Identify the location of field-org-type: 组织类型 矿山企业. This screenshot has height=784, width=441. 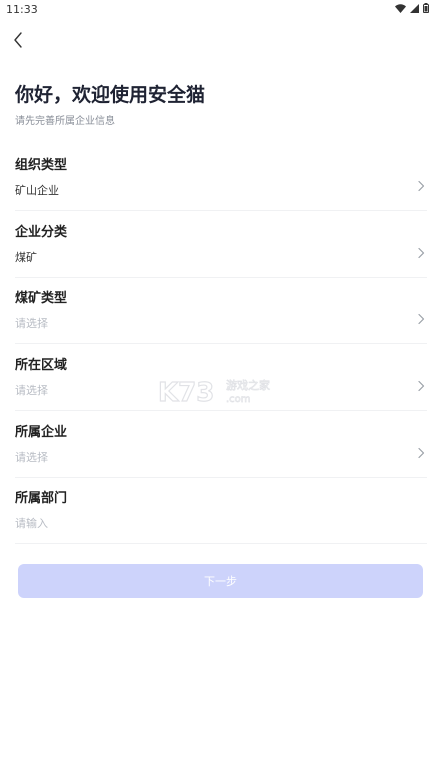
(221, 182).